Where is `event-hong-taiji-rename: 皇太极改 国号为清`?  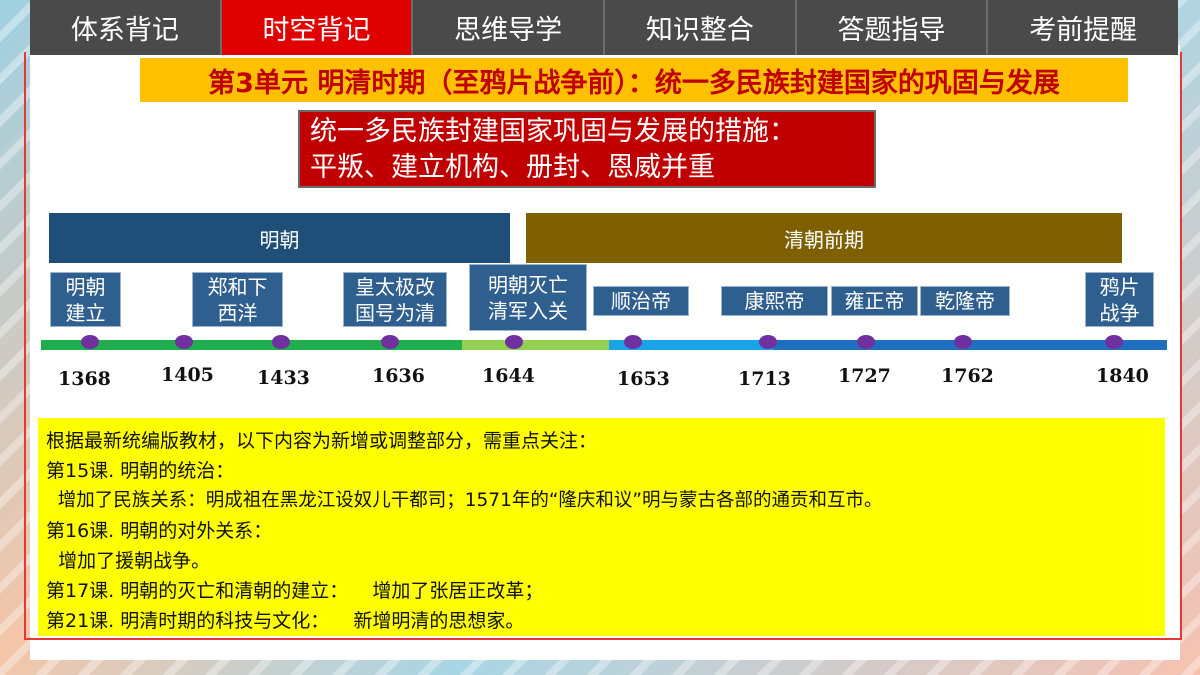 event-hong-taiji-rename: 皇太极改 国号为清 is located at coordinates (395, 299).